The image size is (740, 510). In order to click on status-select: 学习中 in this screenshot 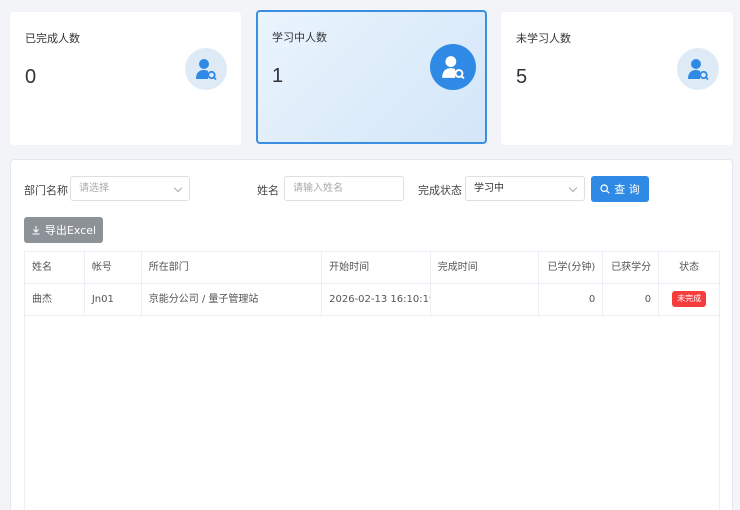, I will do `click(525, 188)`.